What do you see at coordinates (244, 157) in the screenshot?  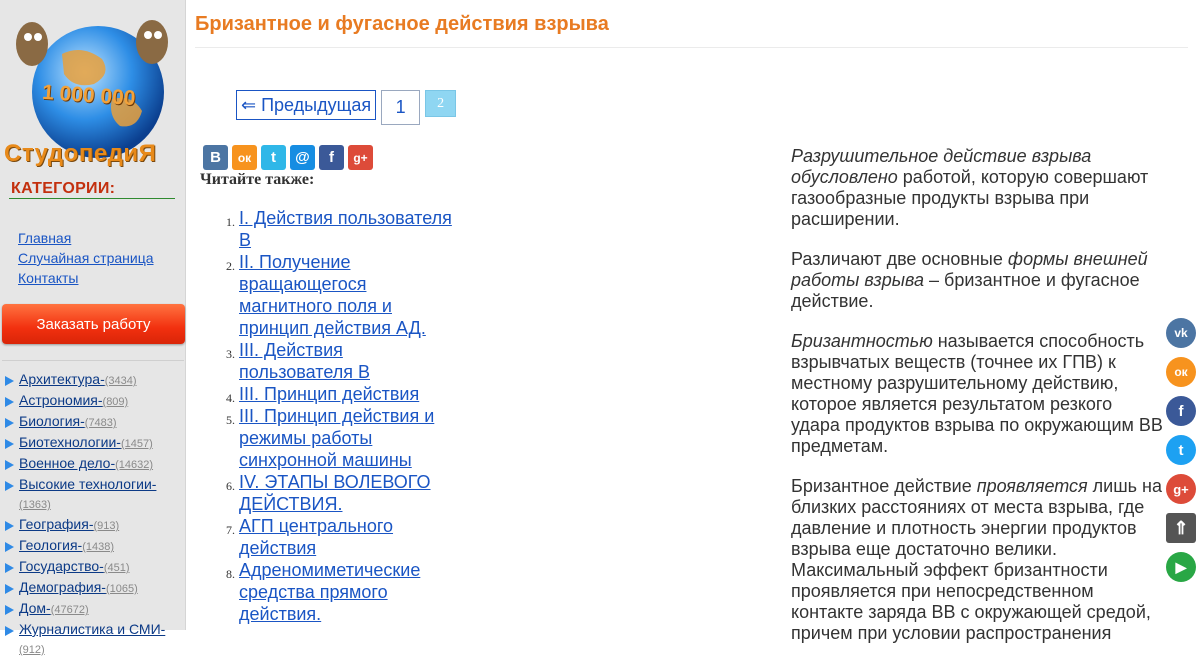 I see `ok-share-icon: ок` at bounding box center [244, 157].